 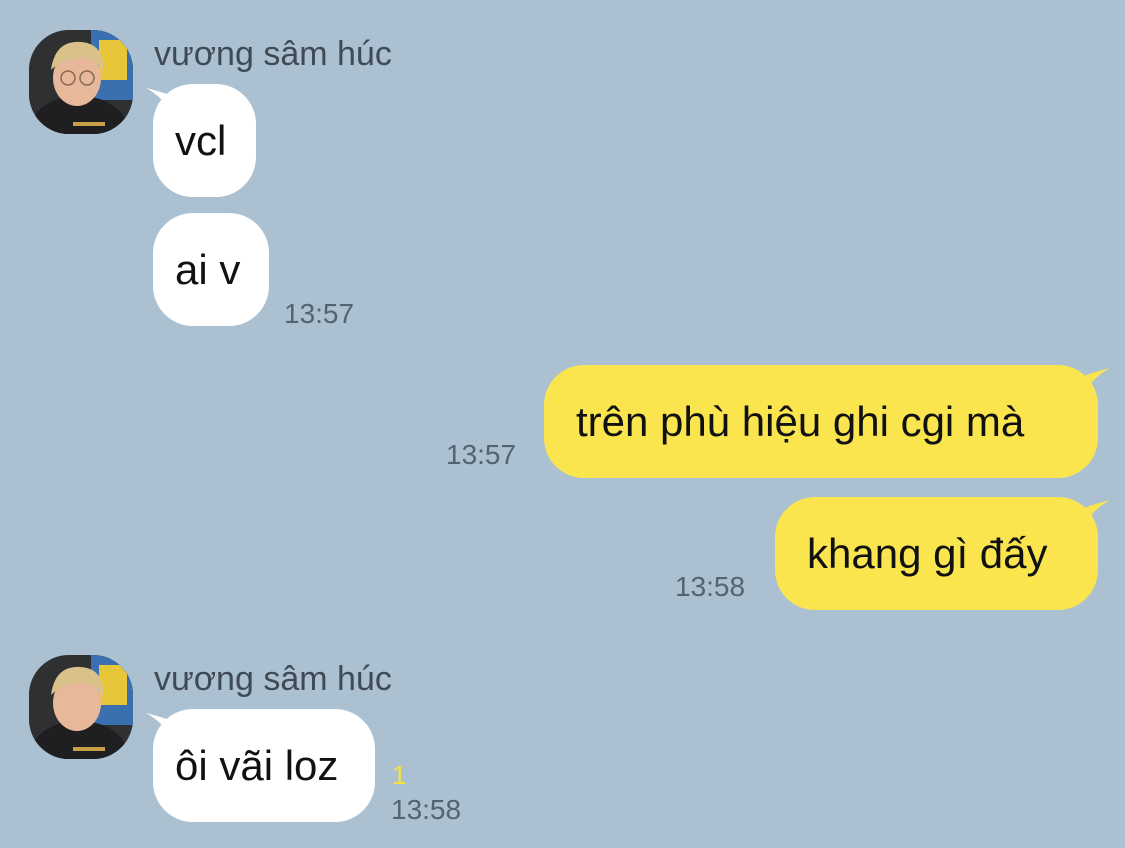 What do you see at coordinates (821, 421) in the screenshot?
I see `message-bubble: trên phù hiệu ghi cgi mà` at bounding box center [821, 421].